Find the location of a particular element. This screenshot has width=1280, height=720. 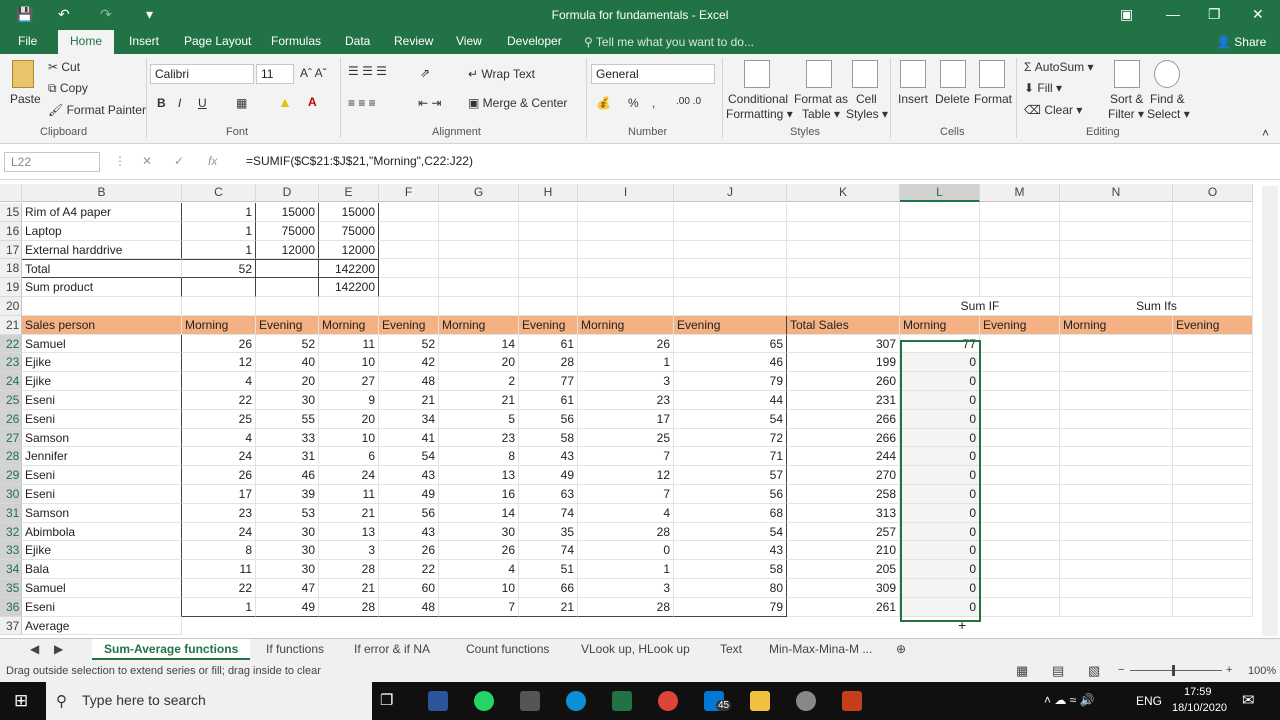

cell-b: Samson is located at coordinates (102, 513).